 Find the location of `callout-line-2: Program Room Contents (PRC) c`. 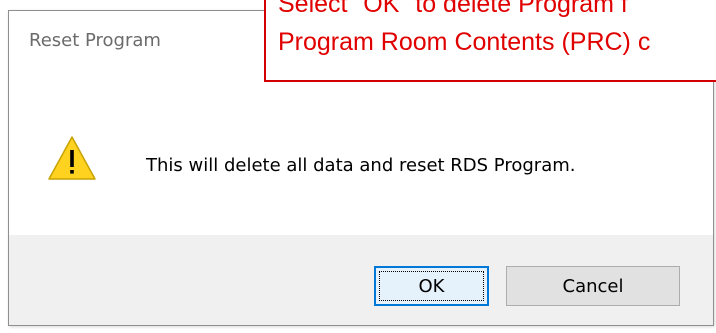

callout-line-2: Program Room Contents (PRC) c is located at coordinates (464, 42).